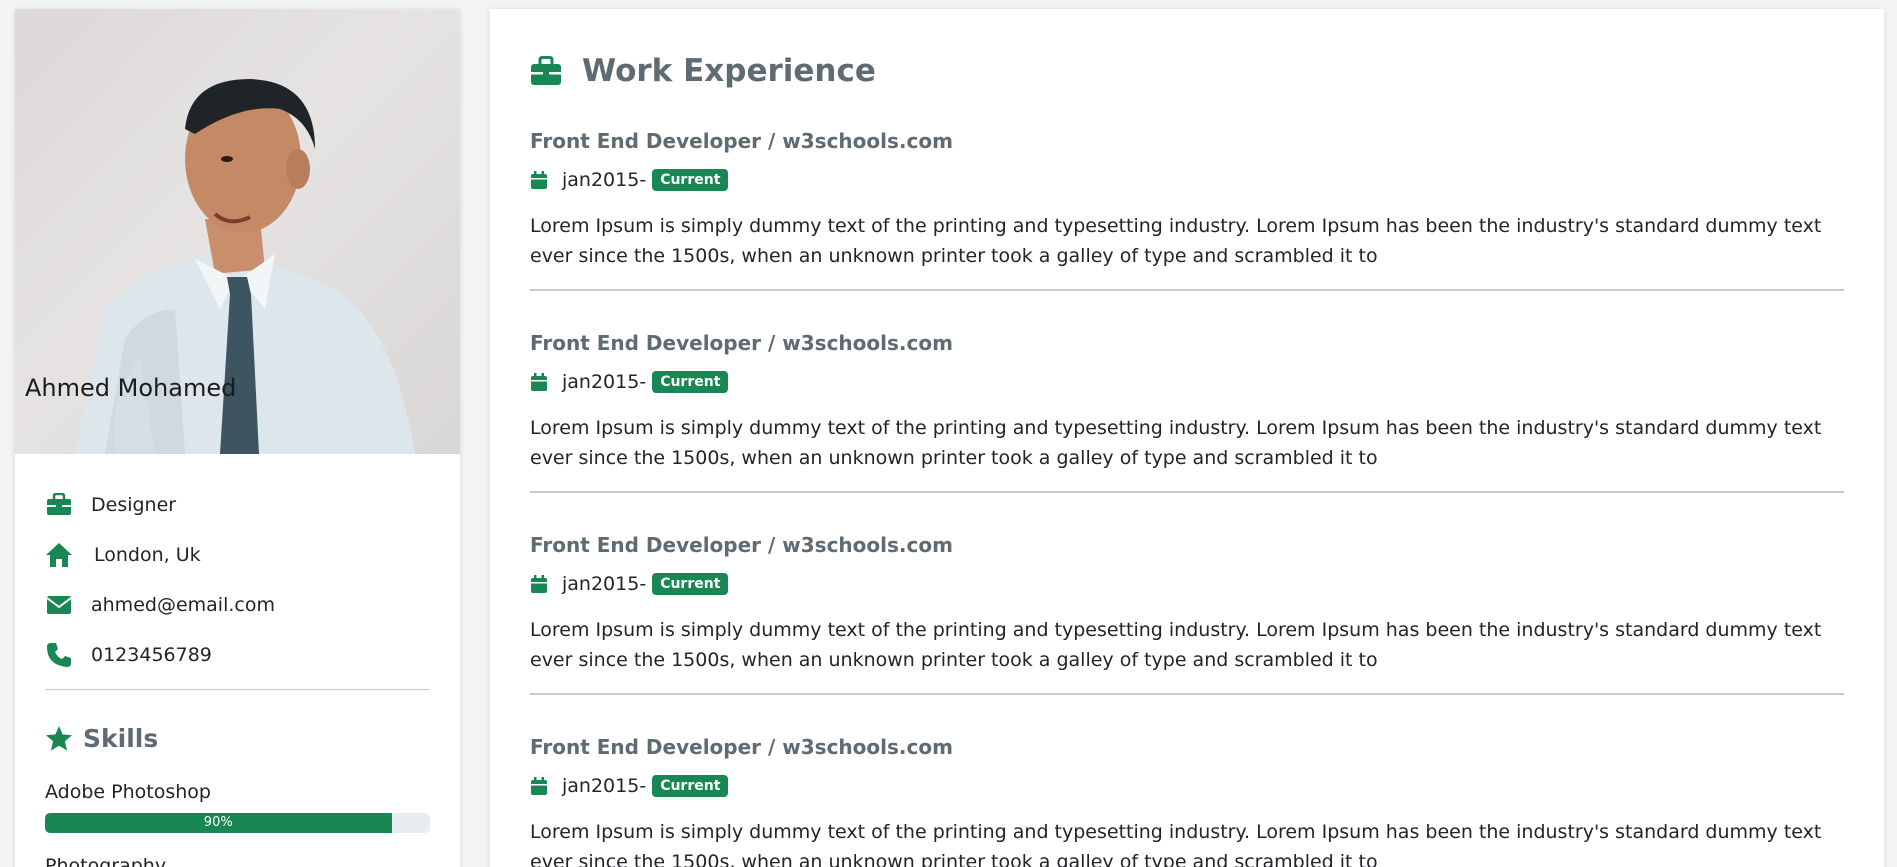  I want to click on occupation-text: Designer, so click(134, 505).